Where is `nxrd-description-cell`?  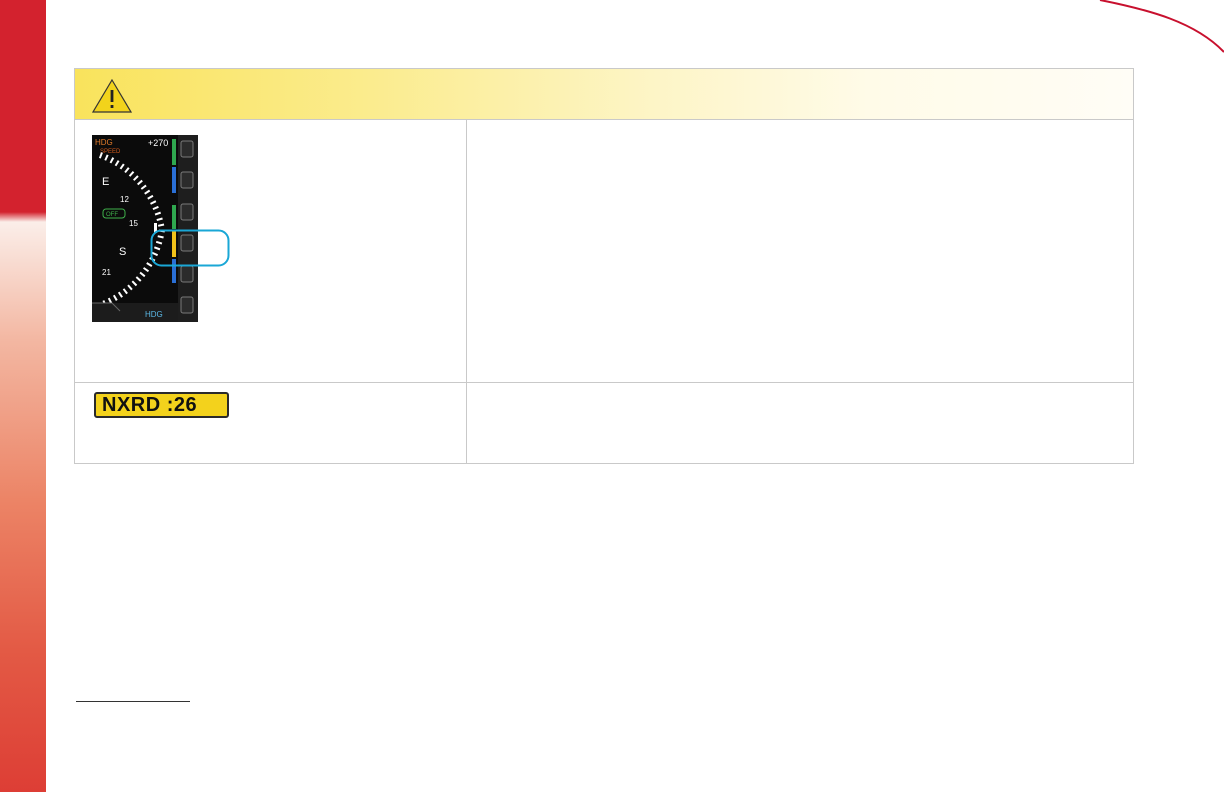 nxrd-description-cell is located at coordinates (800, 423).